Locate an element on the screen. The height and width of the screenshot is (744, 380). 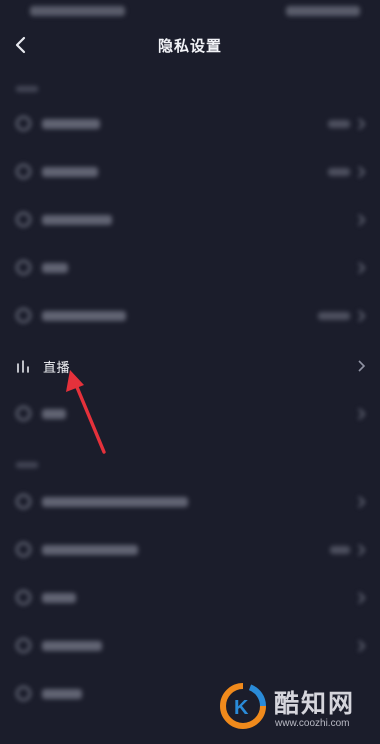
watermark-url: www.coozhi.com is located at coordinates (312, 723).